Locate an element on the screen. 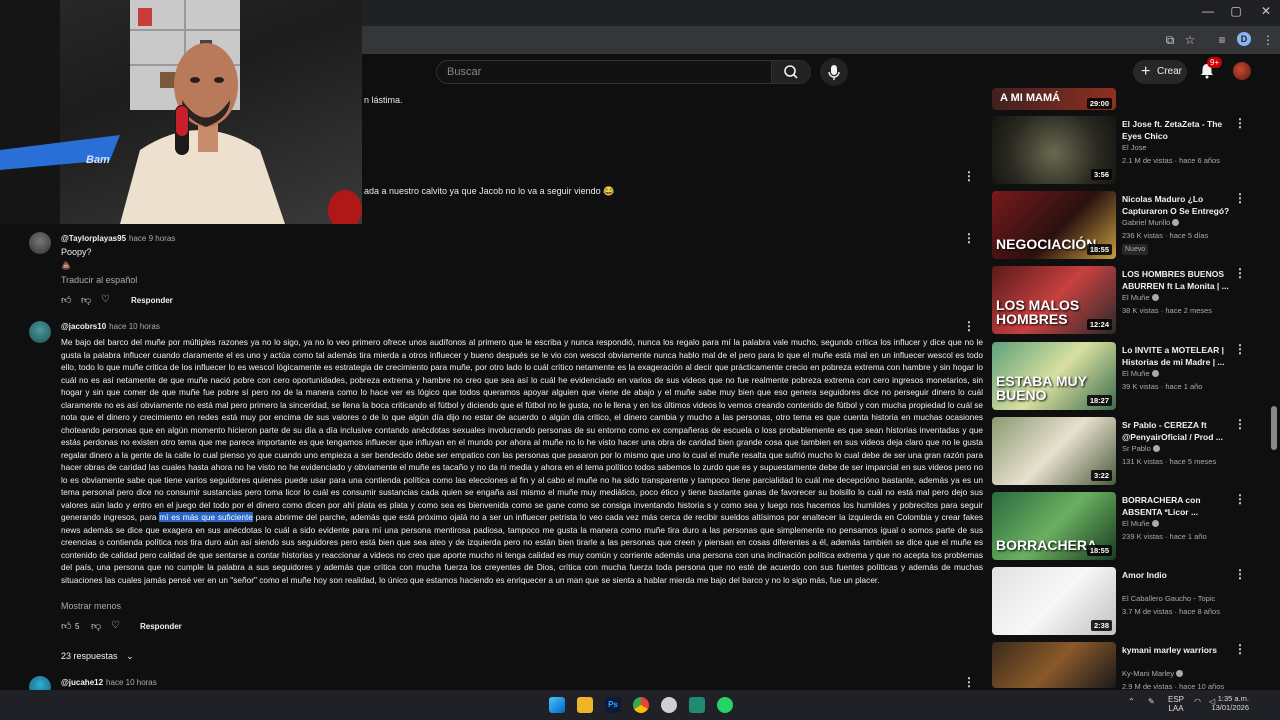  video-title: Amor Indio is located at coordinates (1178, 575).